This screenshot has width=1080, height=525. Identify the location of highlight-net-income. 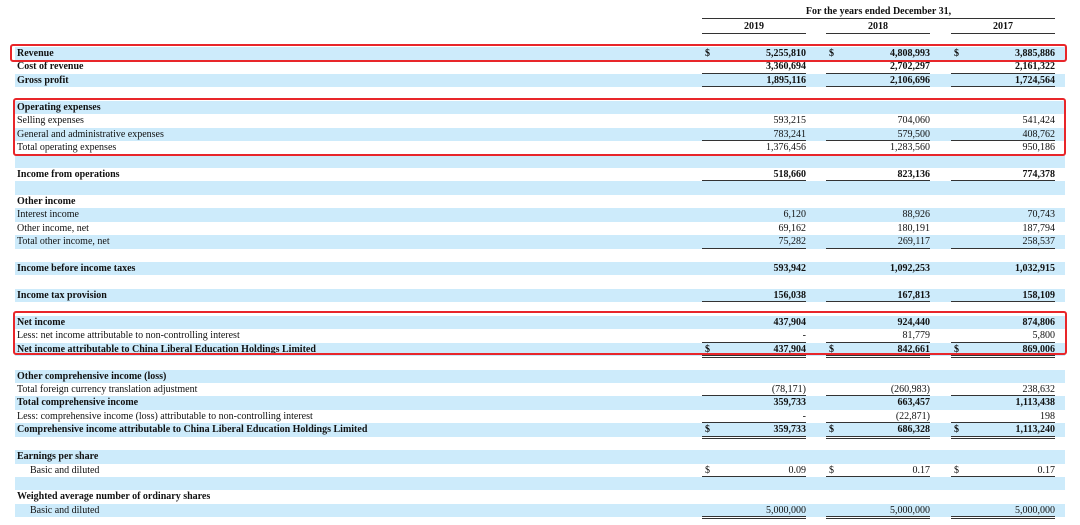
(540, 333).